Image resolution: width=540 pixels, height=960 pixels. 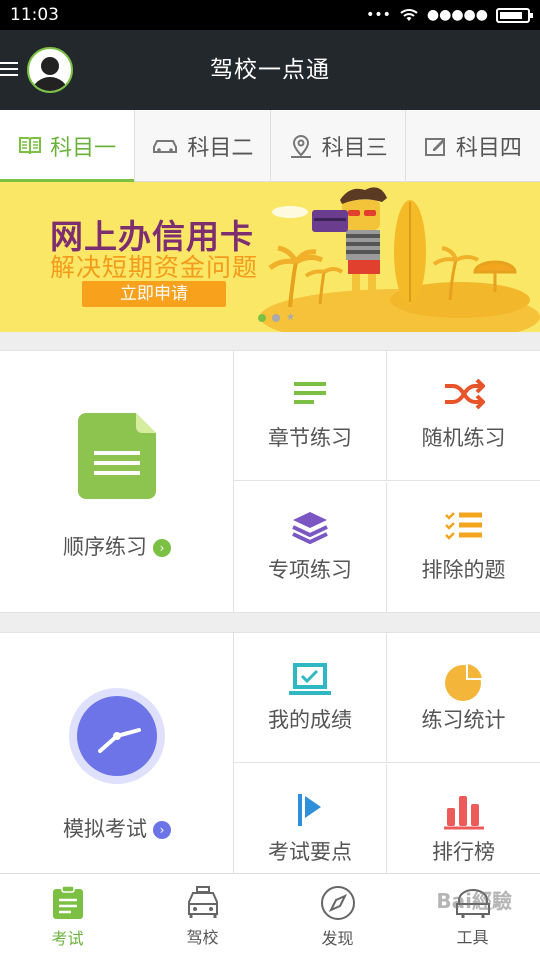 I want to click on tab-label: 科目四, so click(x=488, y=148).